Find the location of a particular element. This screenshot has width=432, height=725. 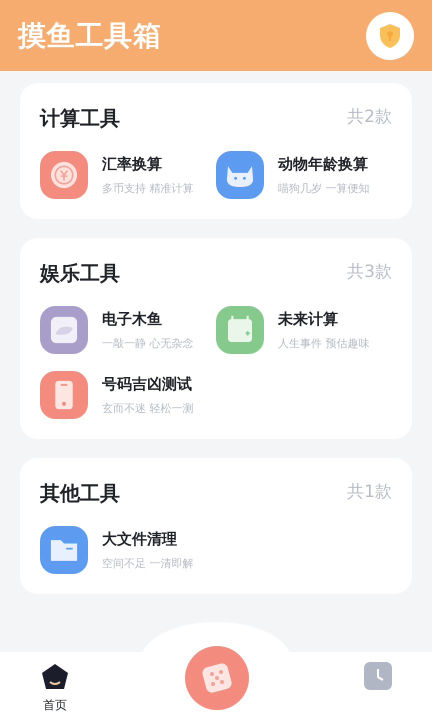

tool-name: 汇率换算 is located at coordinates (132, 164).